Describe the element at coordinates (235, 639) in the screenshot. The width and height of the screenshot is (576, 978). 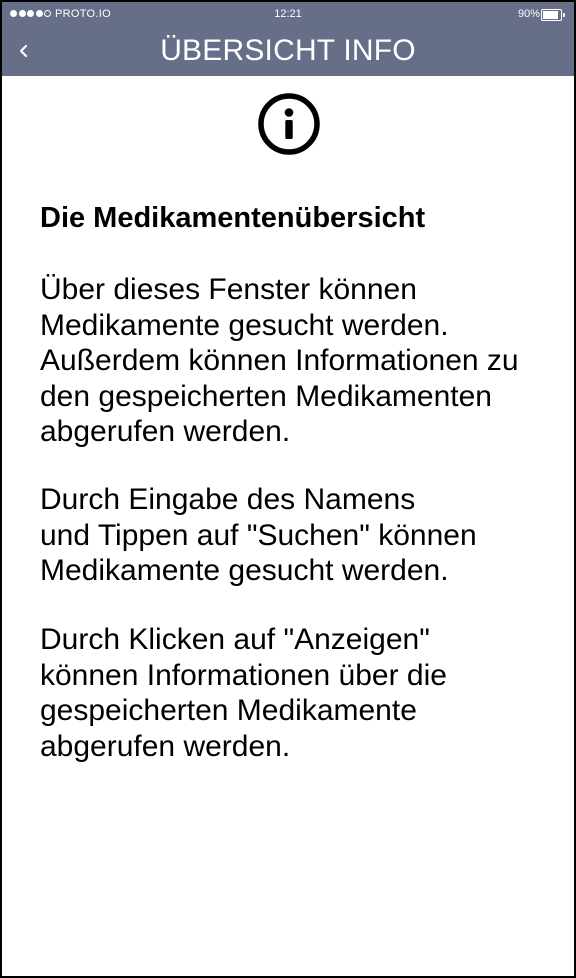
I see `text-line: Durch Klicken auf "Anzeigen"` at that location.